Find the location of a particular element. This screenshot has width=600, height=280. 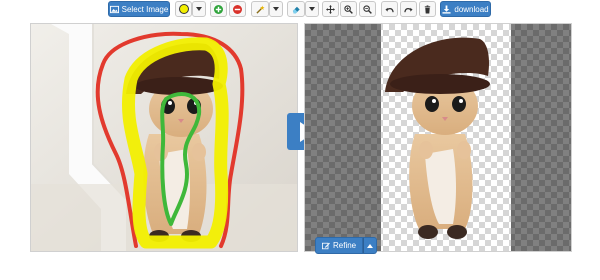

zoom-out-icon is located at coordinates (367, 9).